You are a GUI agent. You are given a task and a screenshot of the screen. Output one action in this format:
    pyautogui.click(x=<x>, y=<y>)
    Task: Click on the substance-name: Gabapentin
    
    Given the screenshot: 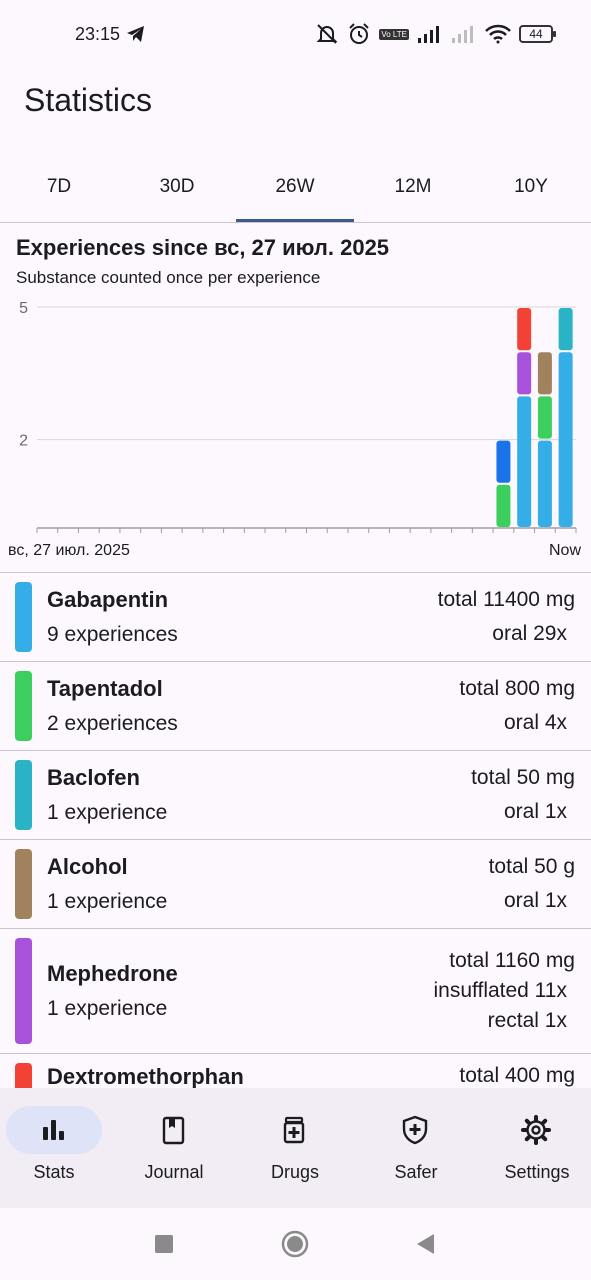 What is the action you would take?
    pyautogui.click(x=108, y=599)
    